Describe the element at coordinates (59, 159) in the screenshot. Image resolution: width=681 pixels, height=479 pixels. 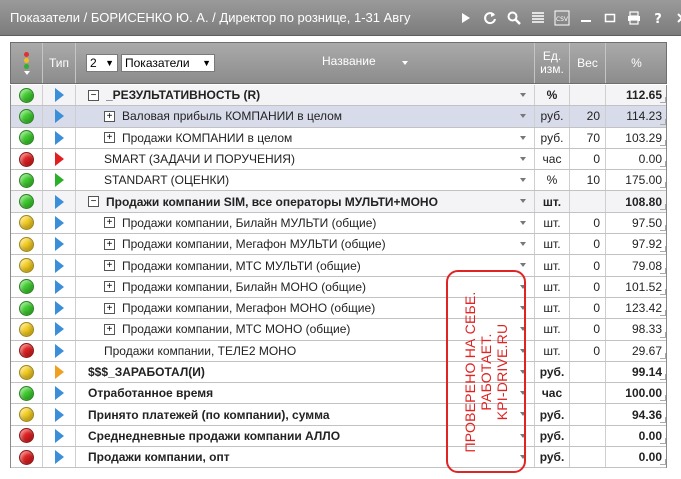
I see `play-red-icon` at that location.